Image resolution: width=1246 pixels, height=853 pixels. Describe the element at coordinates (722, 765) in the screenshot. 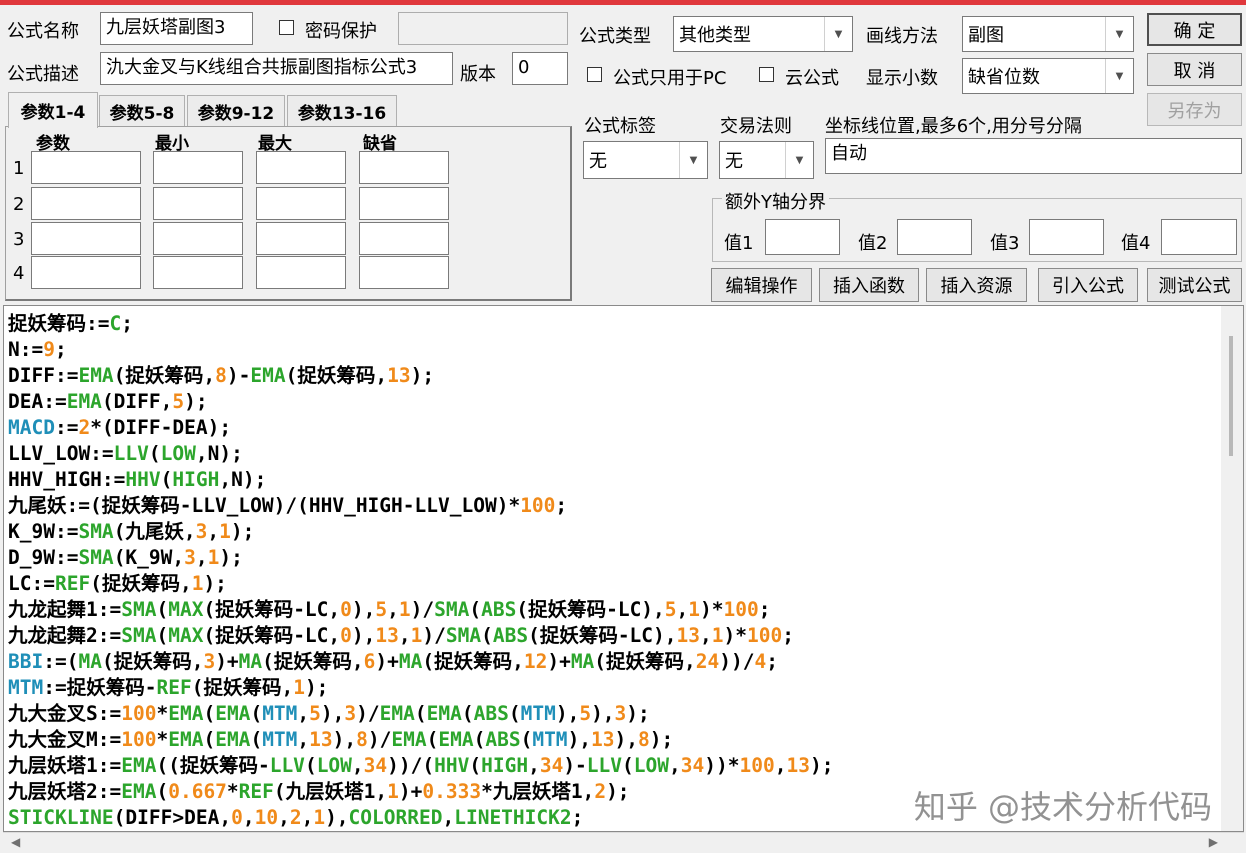

I see `code-token: ))*` at that location.